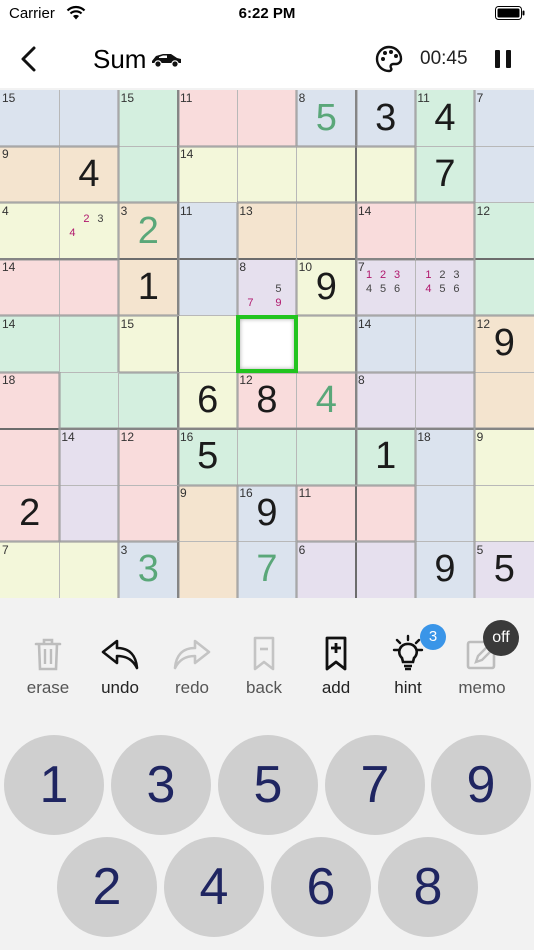  Describe the element at coordinates (504, 569) in the screenshot. I see `board-cell: 55` at that location.